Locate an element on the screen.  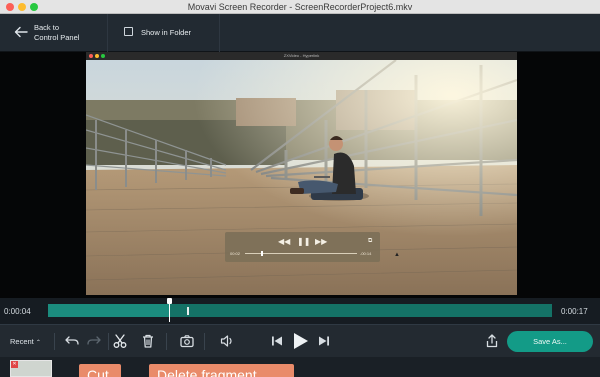
timeline-played-segment is located at coordinates (108, 310).